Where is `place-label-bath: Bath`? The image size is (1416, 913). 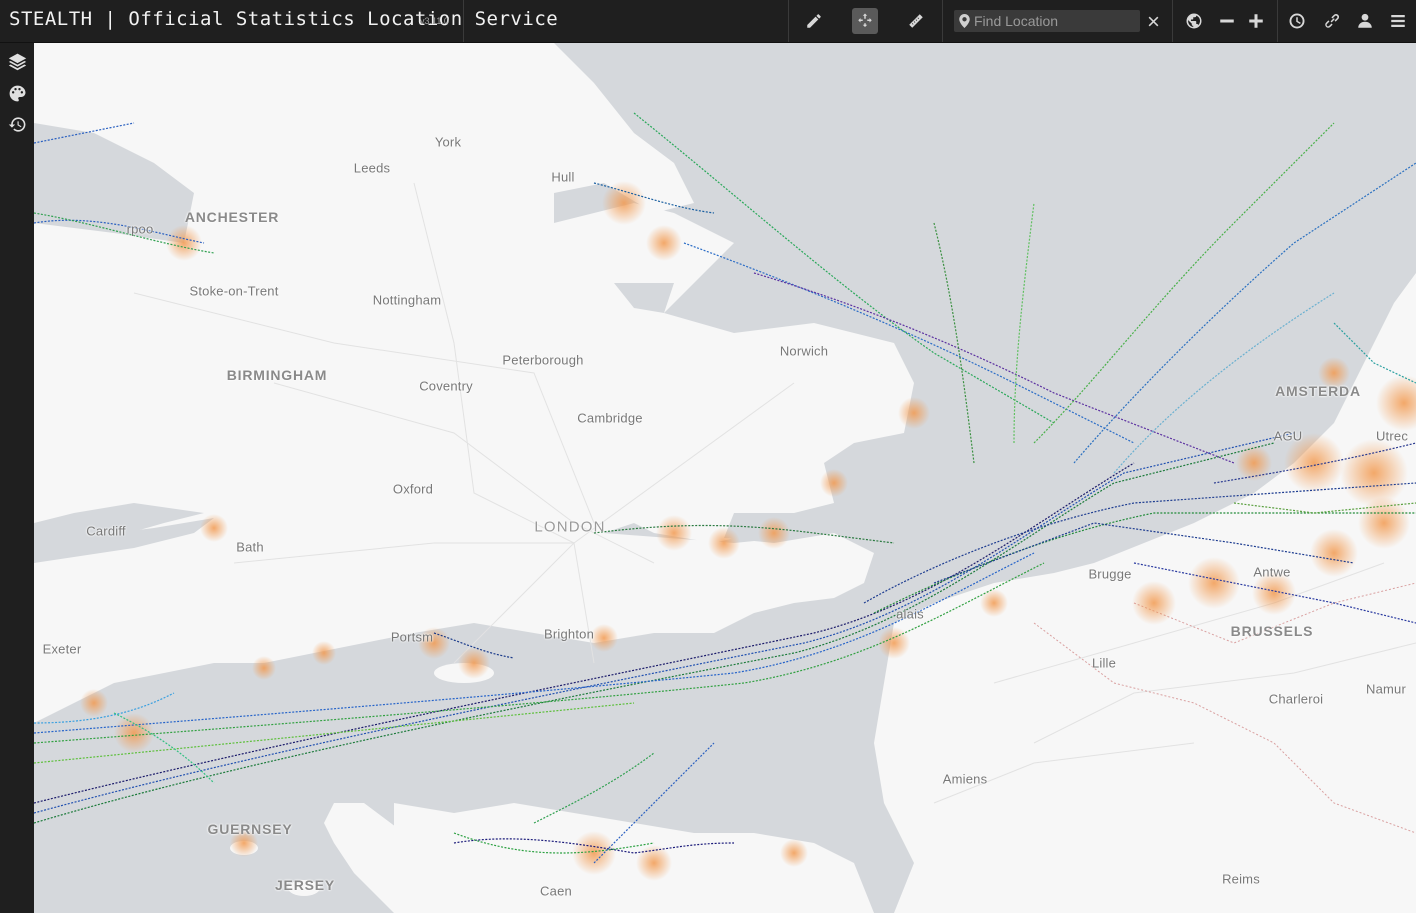 place-label-bath: Bath is located at coordinates (250, 547).